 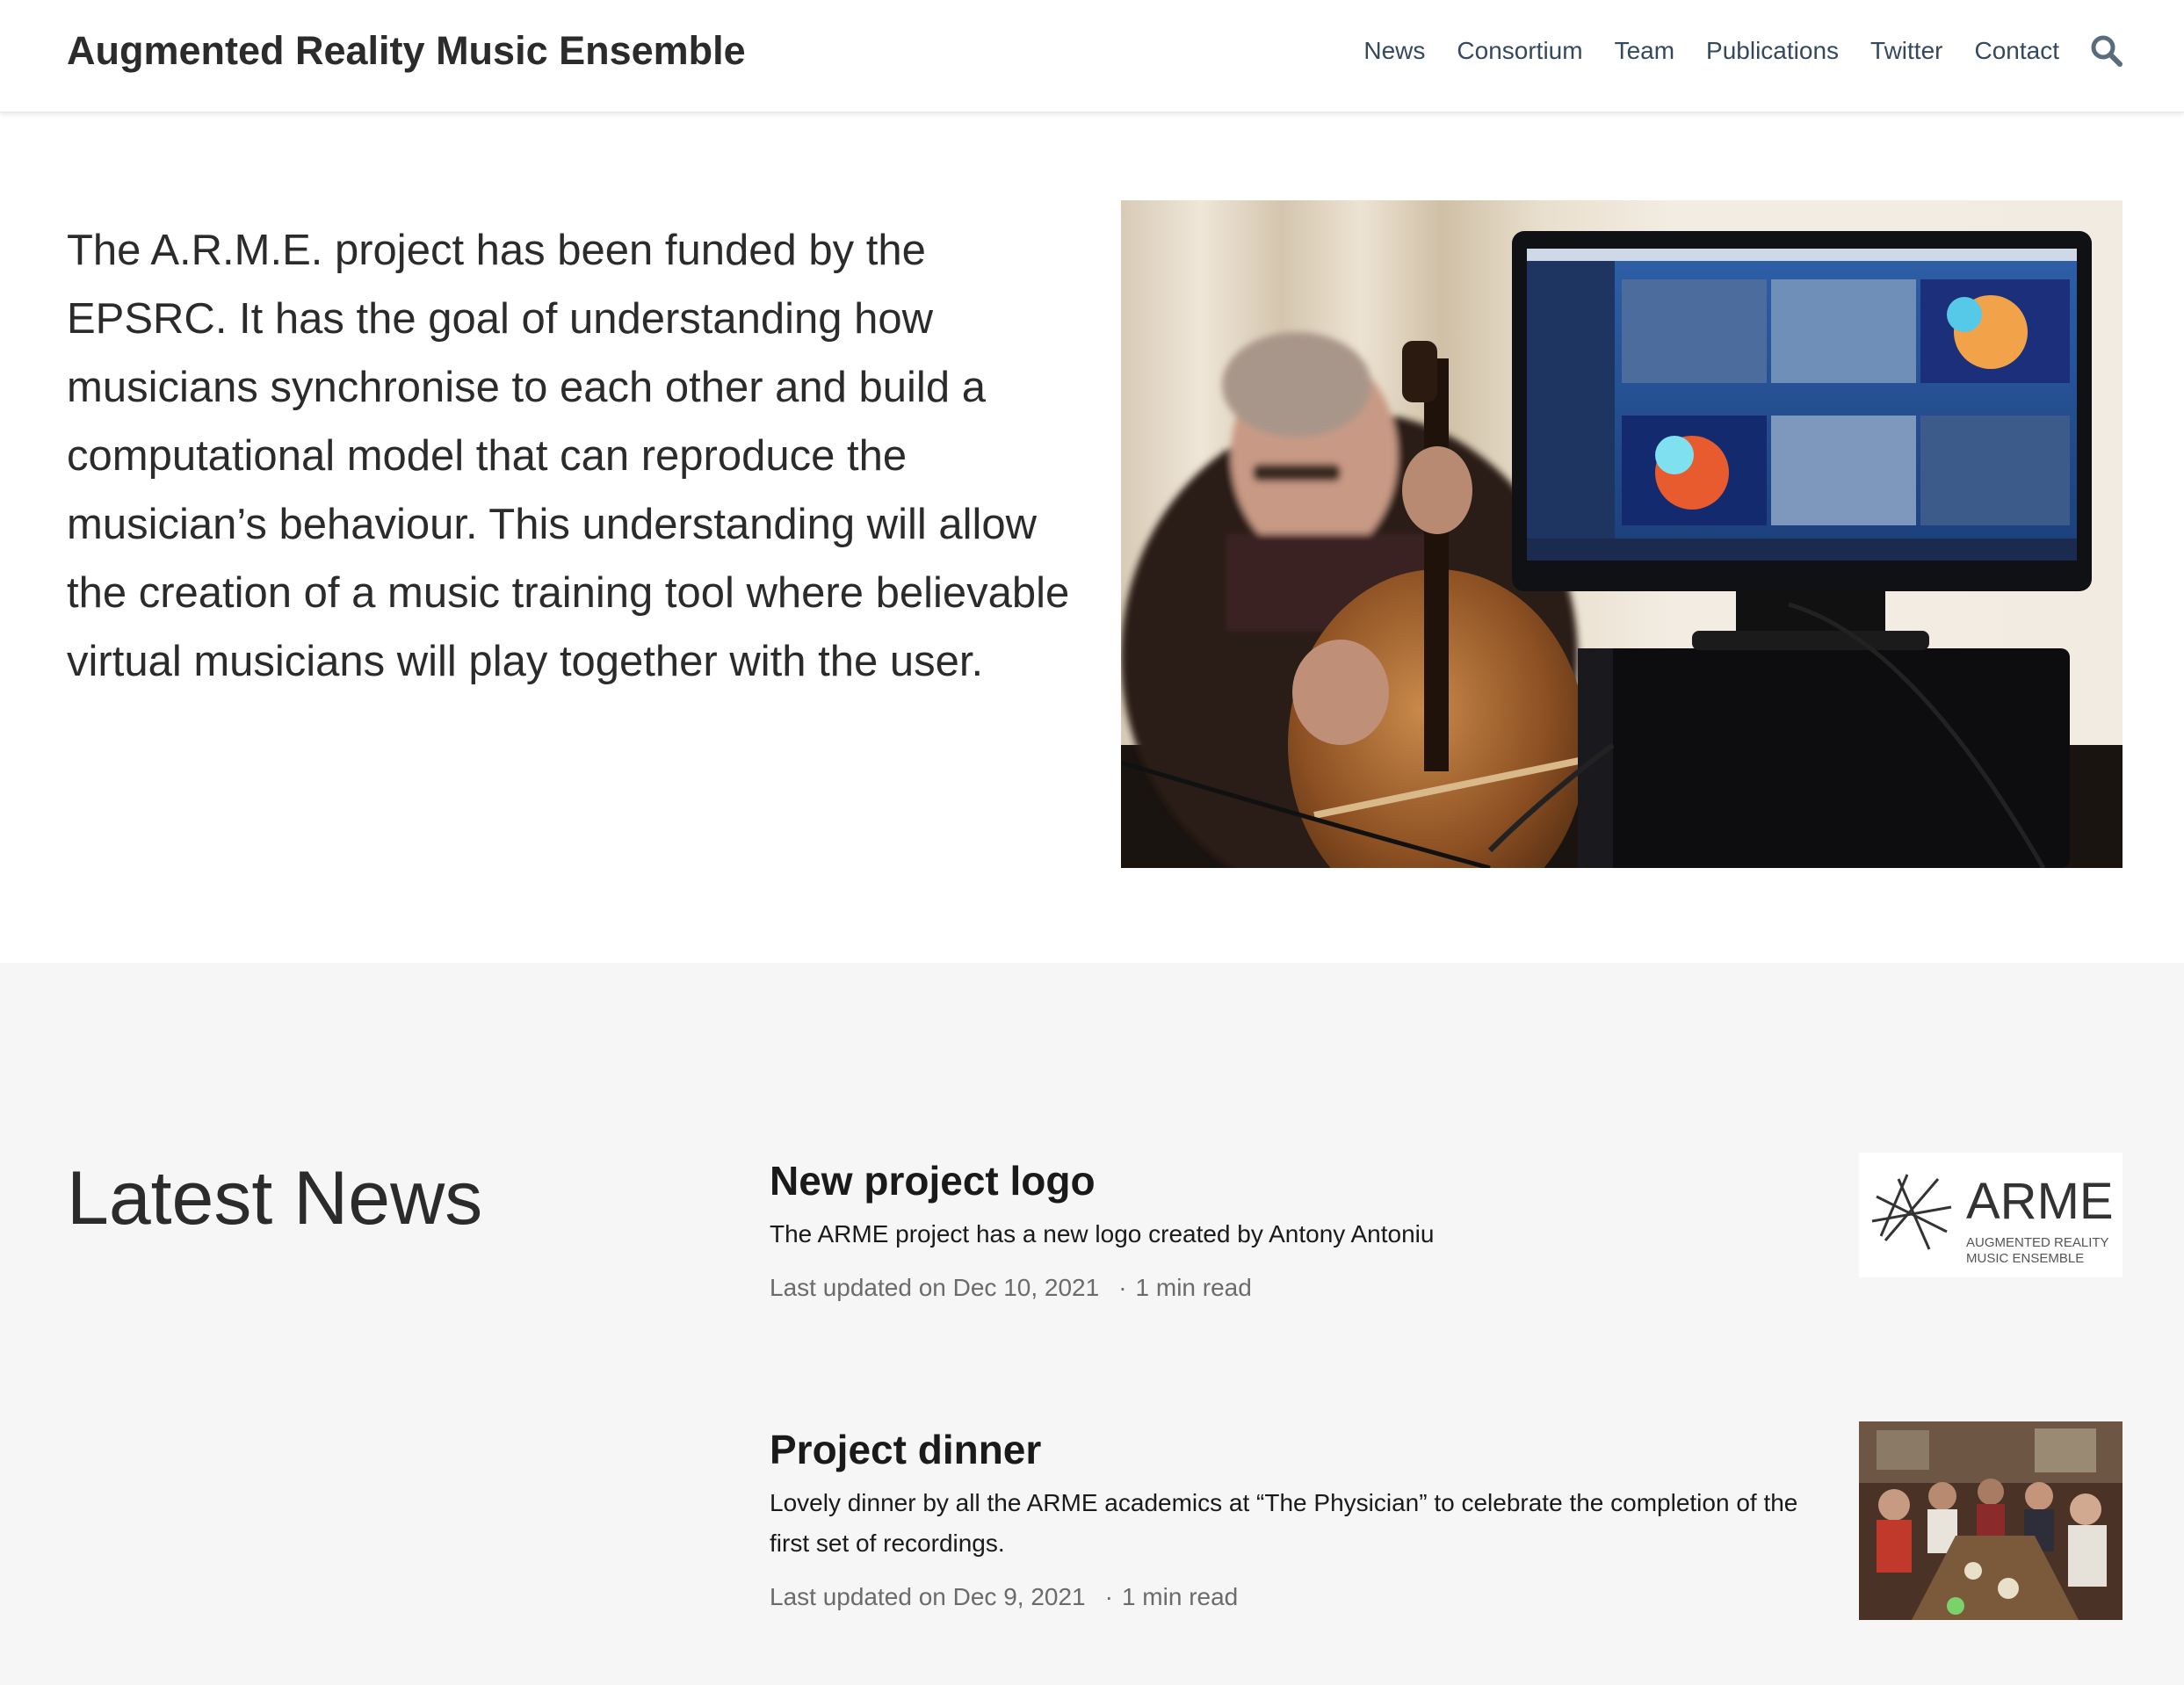 What do you see at coordinates (1519, 51) in the screenshot?
I see `nav-item-consortium: Consortium` at bounding box center [1519, 51].